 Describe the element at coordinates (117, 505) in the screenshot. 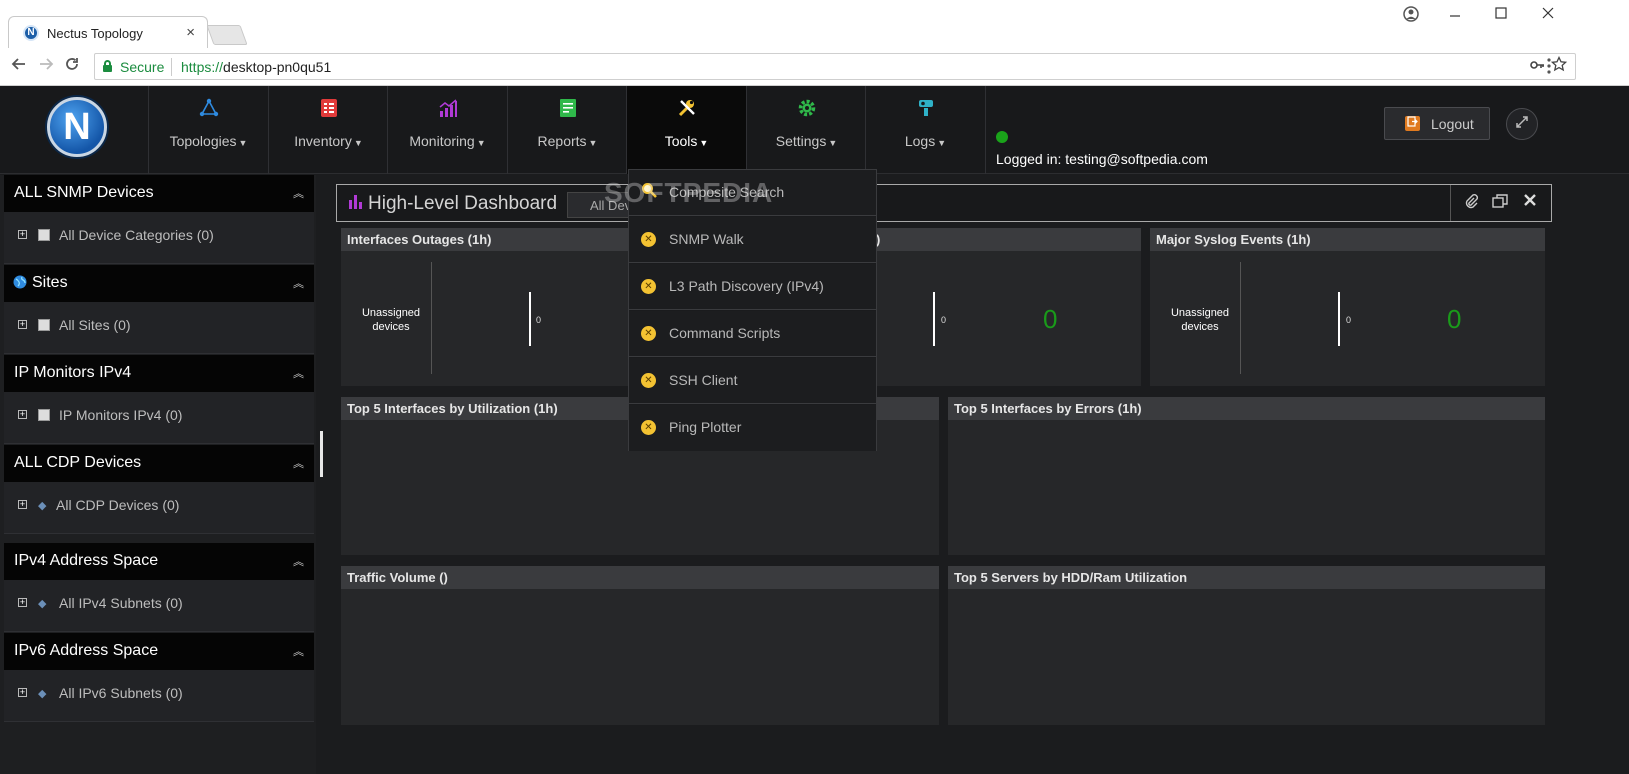

I see `tree-item: All CDP Devices (0)` at that location.